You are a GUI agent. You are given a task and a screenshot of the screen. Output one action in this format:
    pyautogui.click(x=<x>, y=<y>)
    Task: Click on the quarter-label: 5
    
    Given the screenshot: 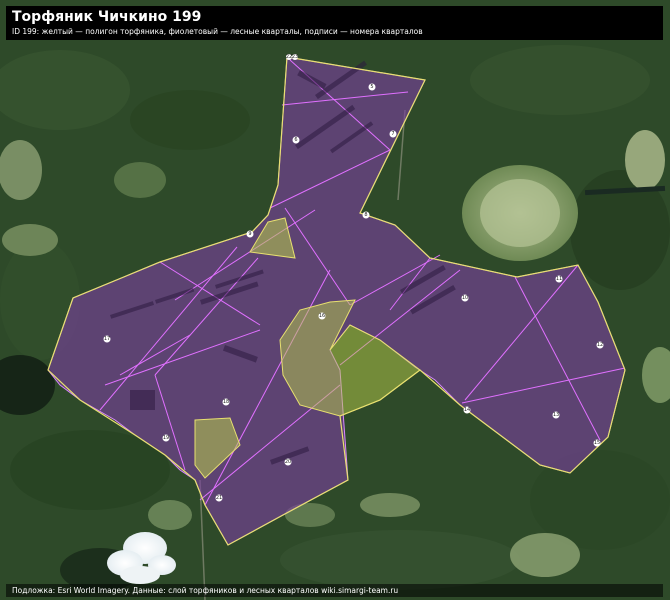 What is the action you would take?
    pyautogui.click(x=372, y=87)
    